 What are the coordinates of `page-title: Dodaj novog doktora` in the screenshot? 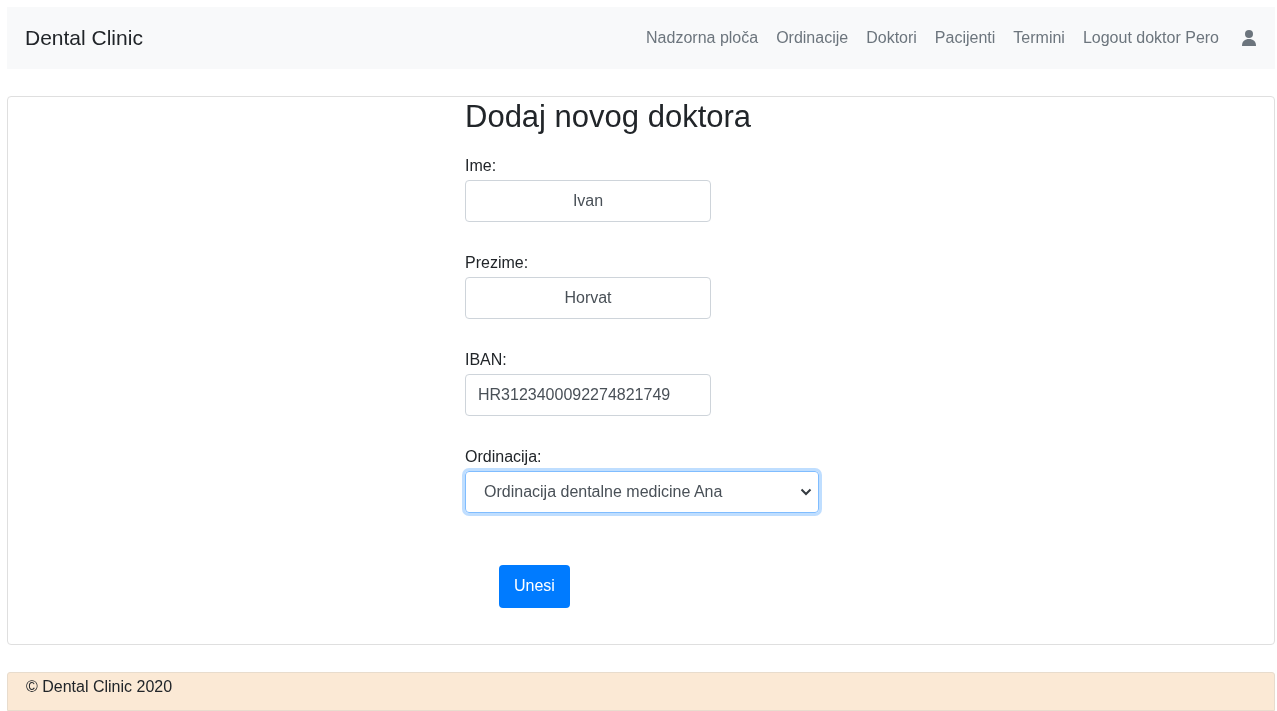 It's located at (609, 116).